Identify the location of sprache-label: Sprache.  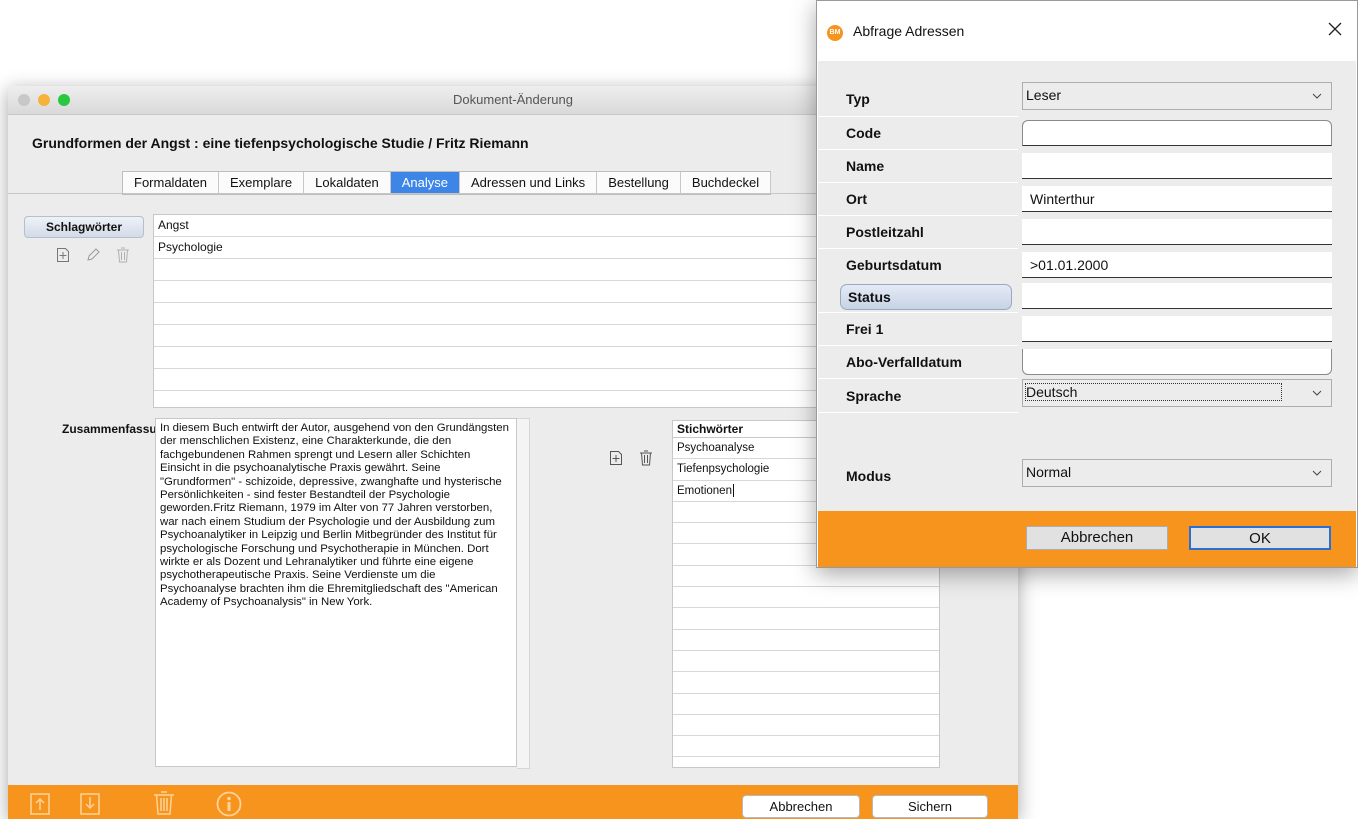
(874, 396).